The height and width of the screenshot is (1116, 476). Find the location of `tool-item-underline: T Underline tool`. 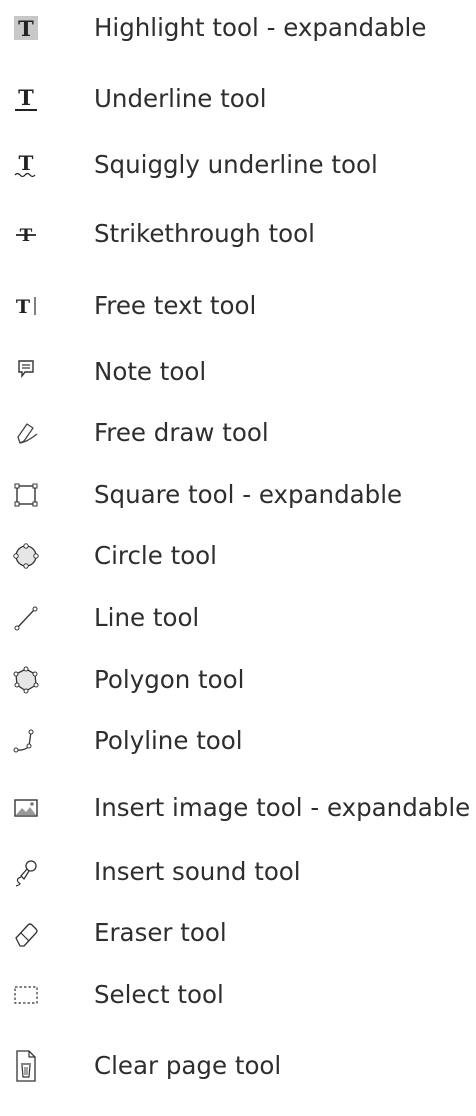

tool-item-underline: T Underline tool is located at coordinates (238, 99).